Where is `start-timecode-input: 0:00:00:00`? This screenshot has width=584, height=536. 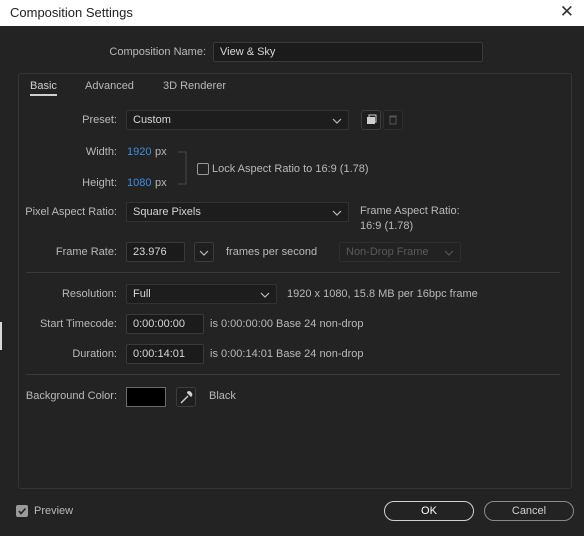 start-timecode-input: 0:00:00:00 is located at coordinates (165, 324).